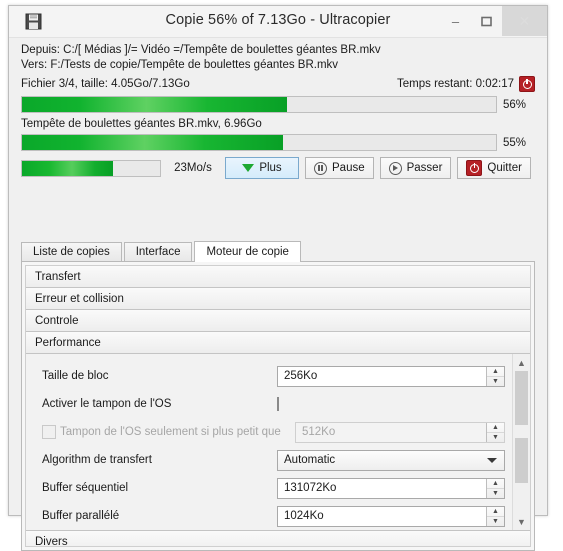 Image resolution: width=563 pixels, height=551 pixels. Describe the element at coordinates (273, 530) in the screenshot. I see `field-clipped-row: ▲▼` at that location.